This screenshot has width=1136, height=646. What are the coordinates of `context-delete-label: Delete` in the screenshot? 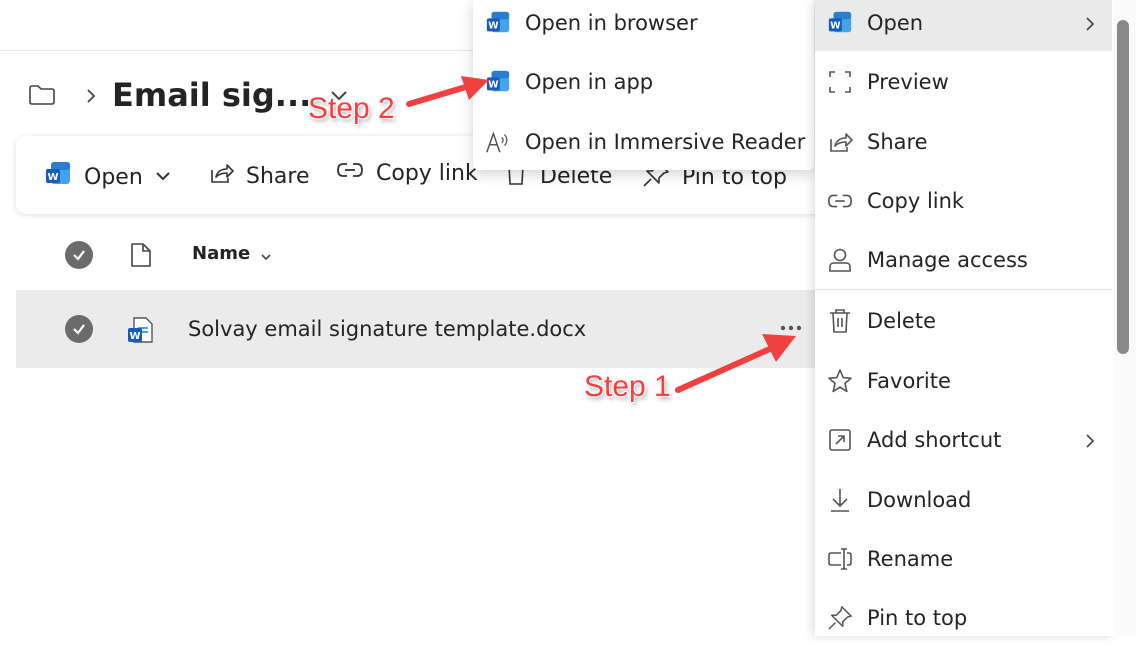 It's located at (901, 321).